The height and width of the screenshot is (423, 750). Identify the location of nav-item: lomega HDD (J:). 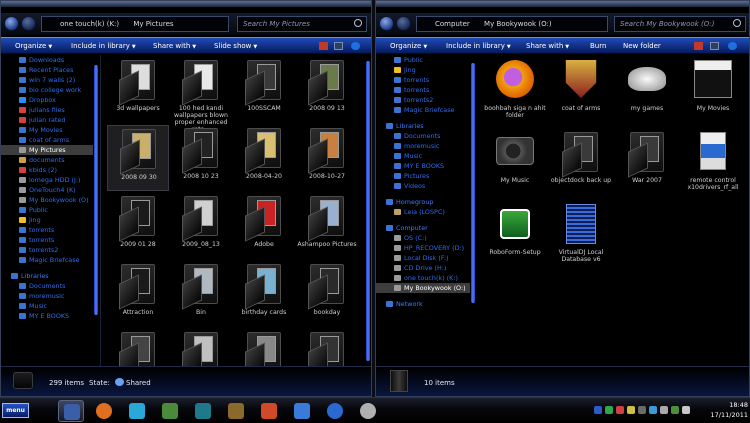
(50, 180).